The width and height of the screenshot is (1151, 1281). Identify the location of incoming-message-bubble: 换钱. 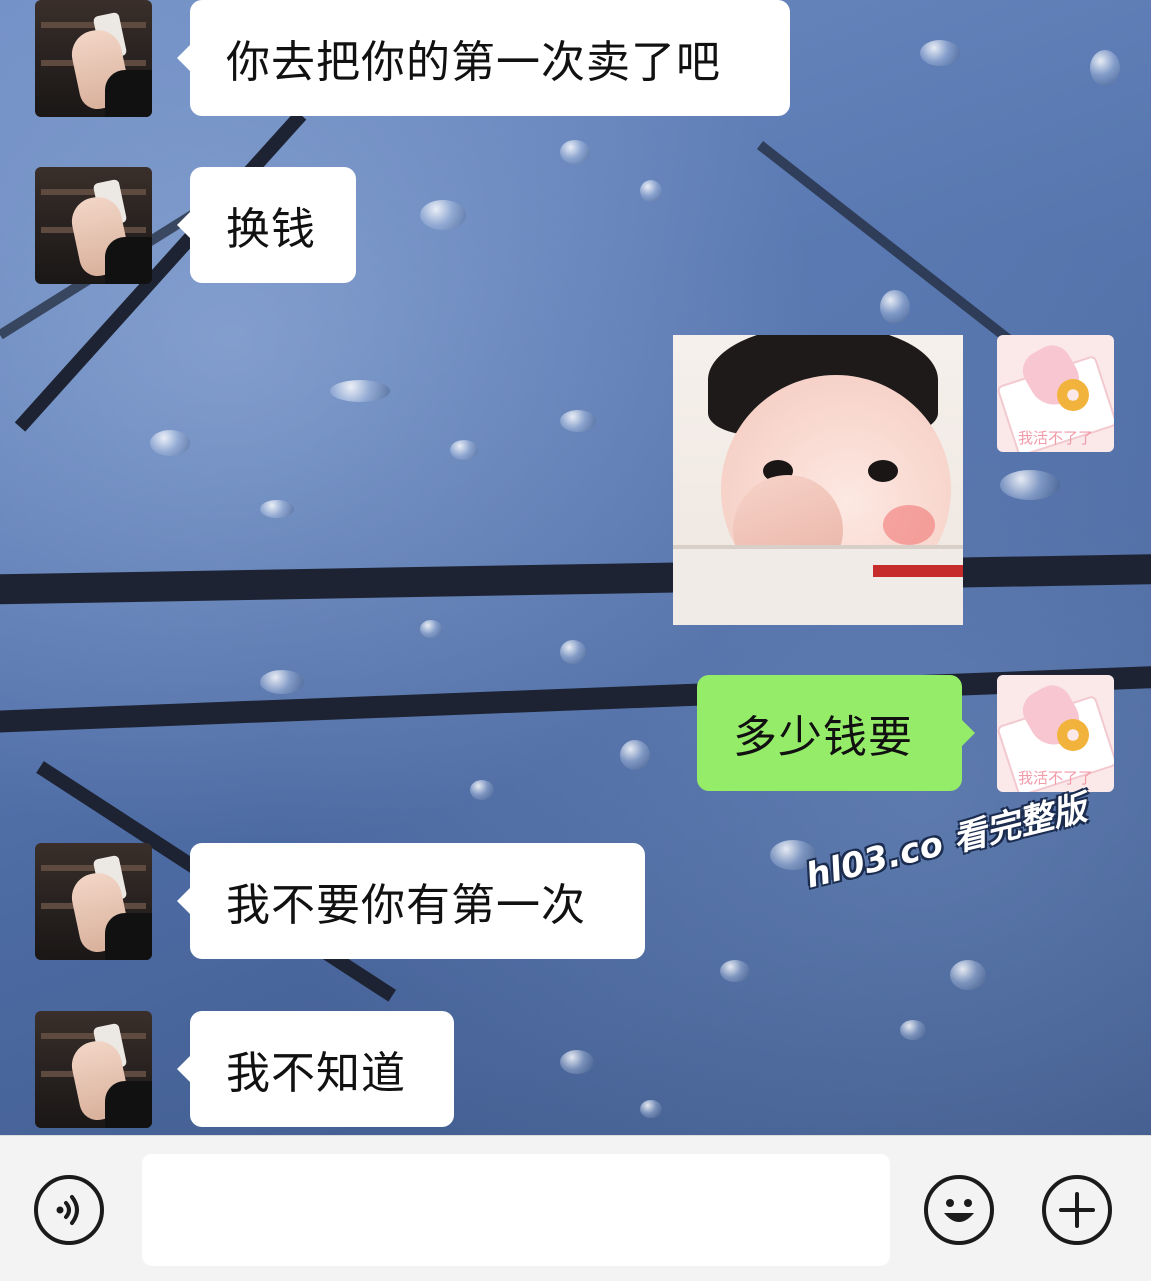
(266, 225).